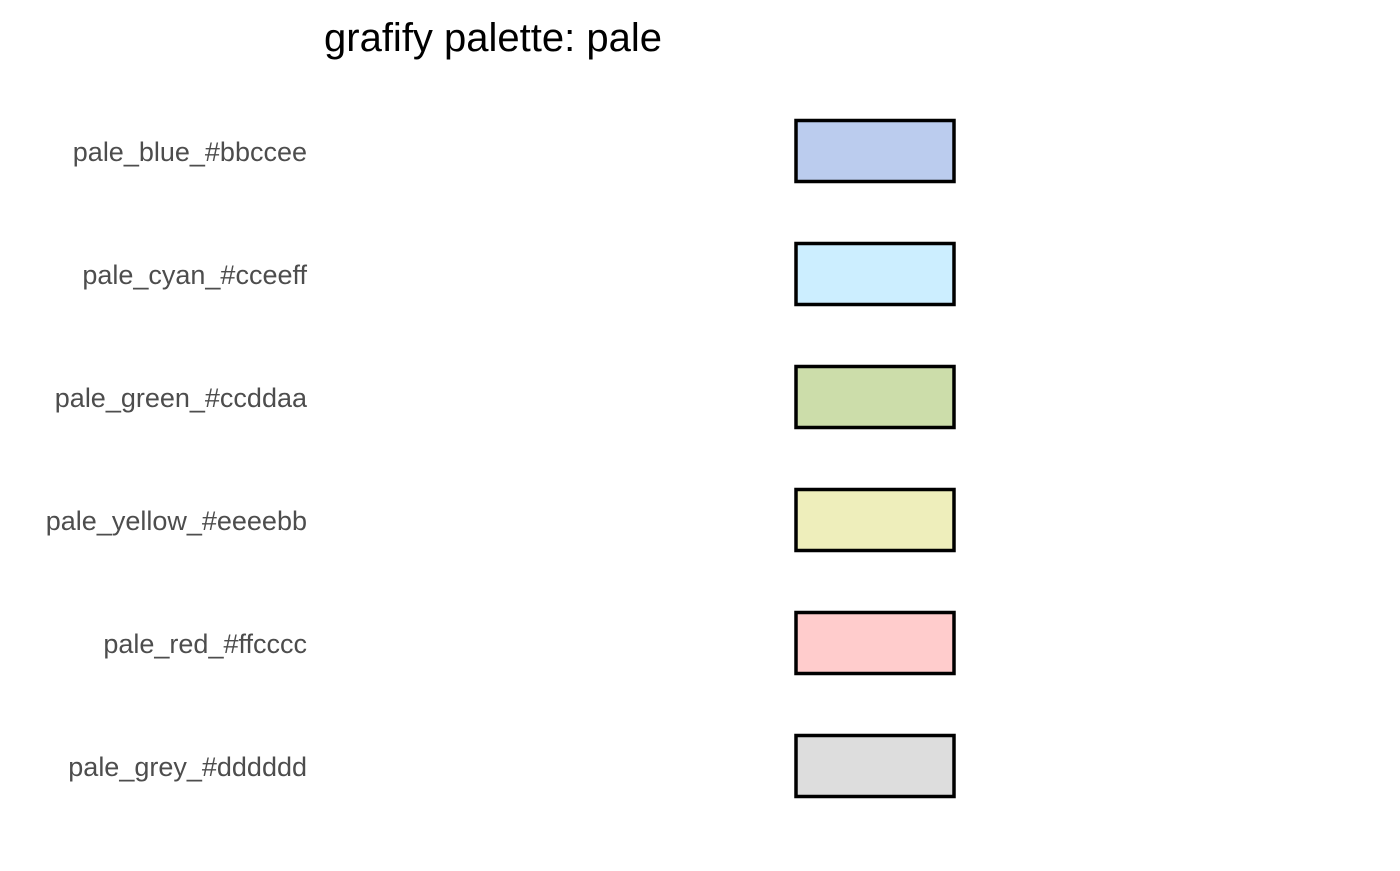  Describe the element at coordinates (187, 767) in the screenshot. I see `tick-label: pale_grey_#dddddd` at that location.